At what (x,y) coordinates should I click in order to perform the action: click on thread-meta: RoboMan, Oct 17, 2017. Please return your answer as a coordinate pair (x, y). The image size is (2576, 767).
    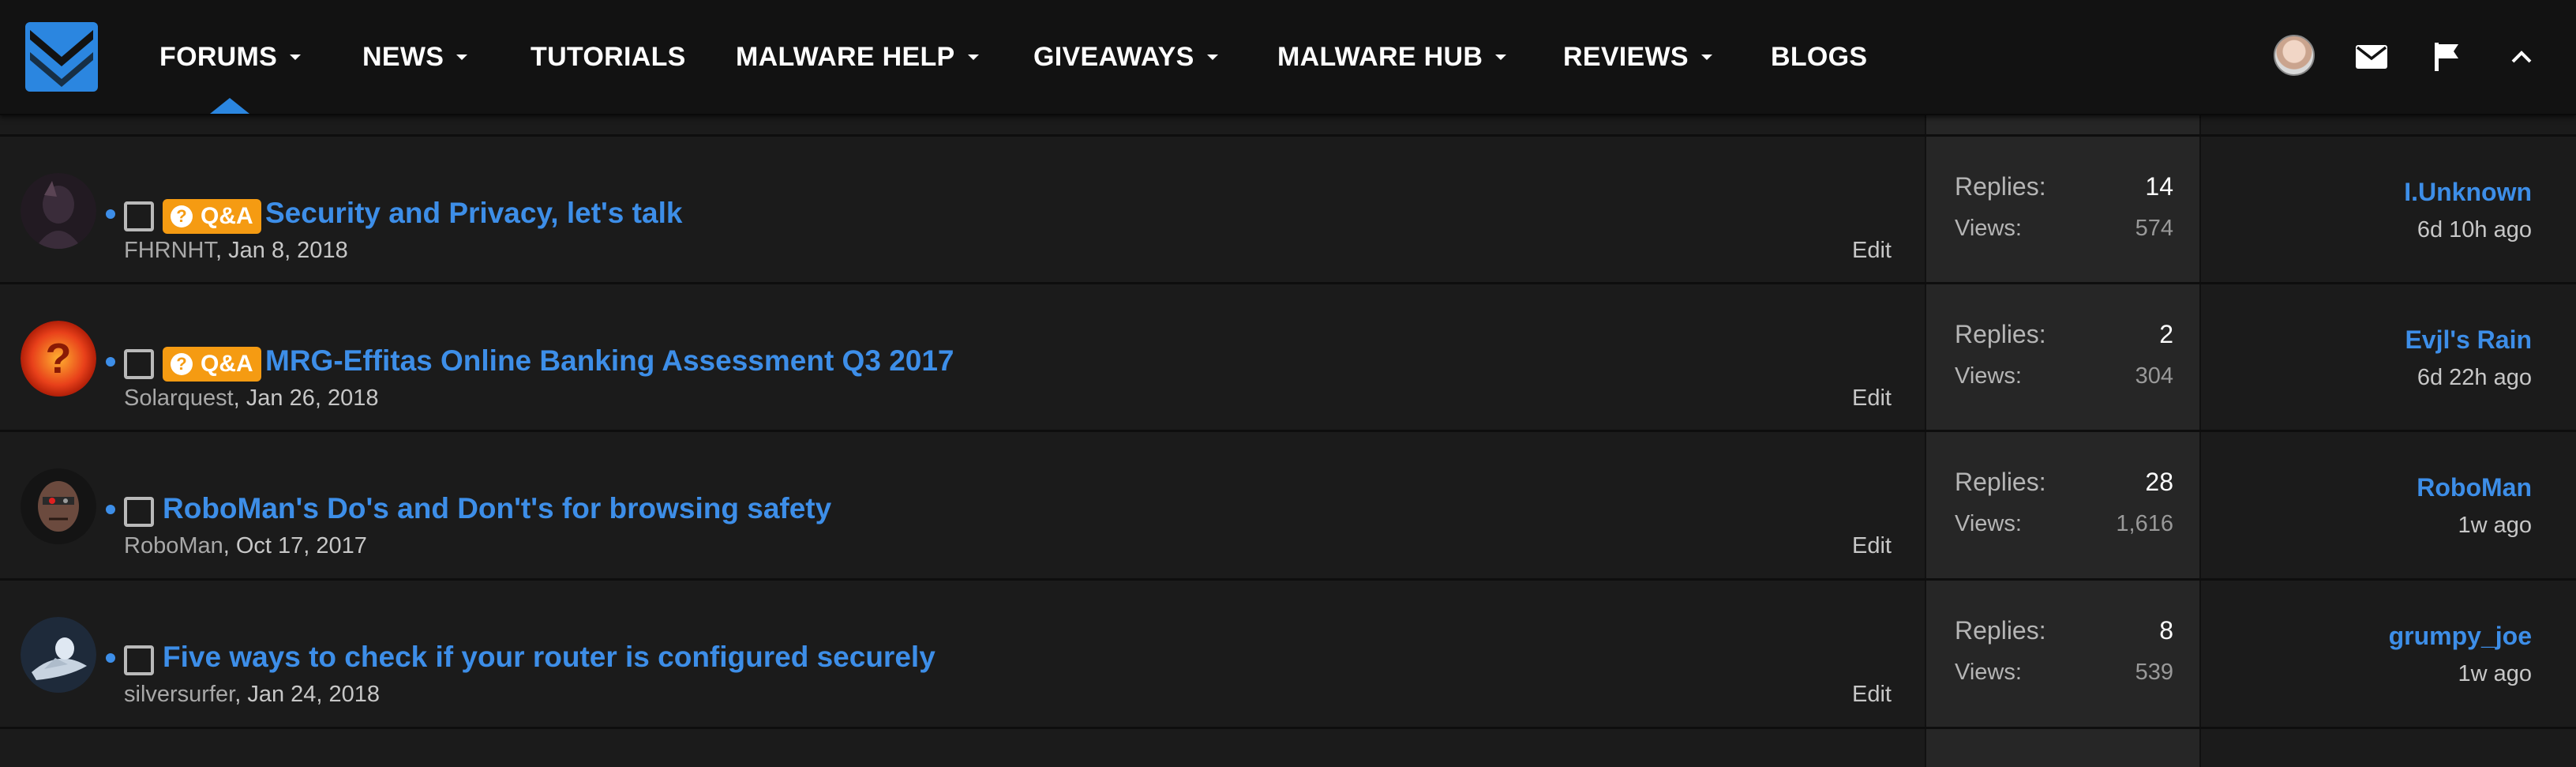
    Looking at the image, I should click on (245, 545).